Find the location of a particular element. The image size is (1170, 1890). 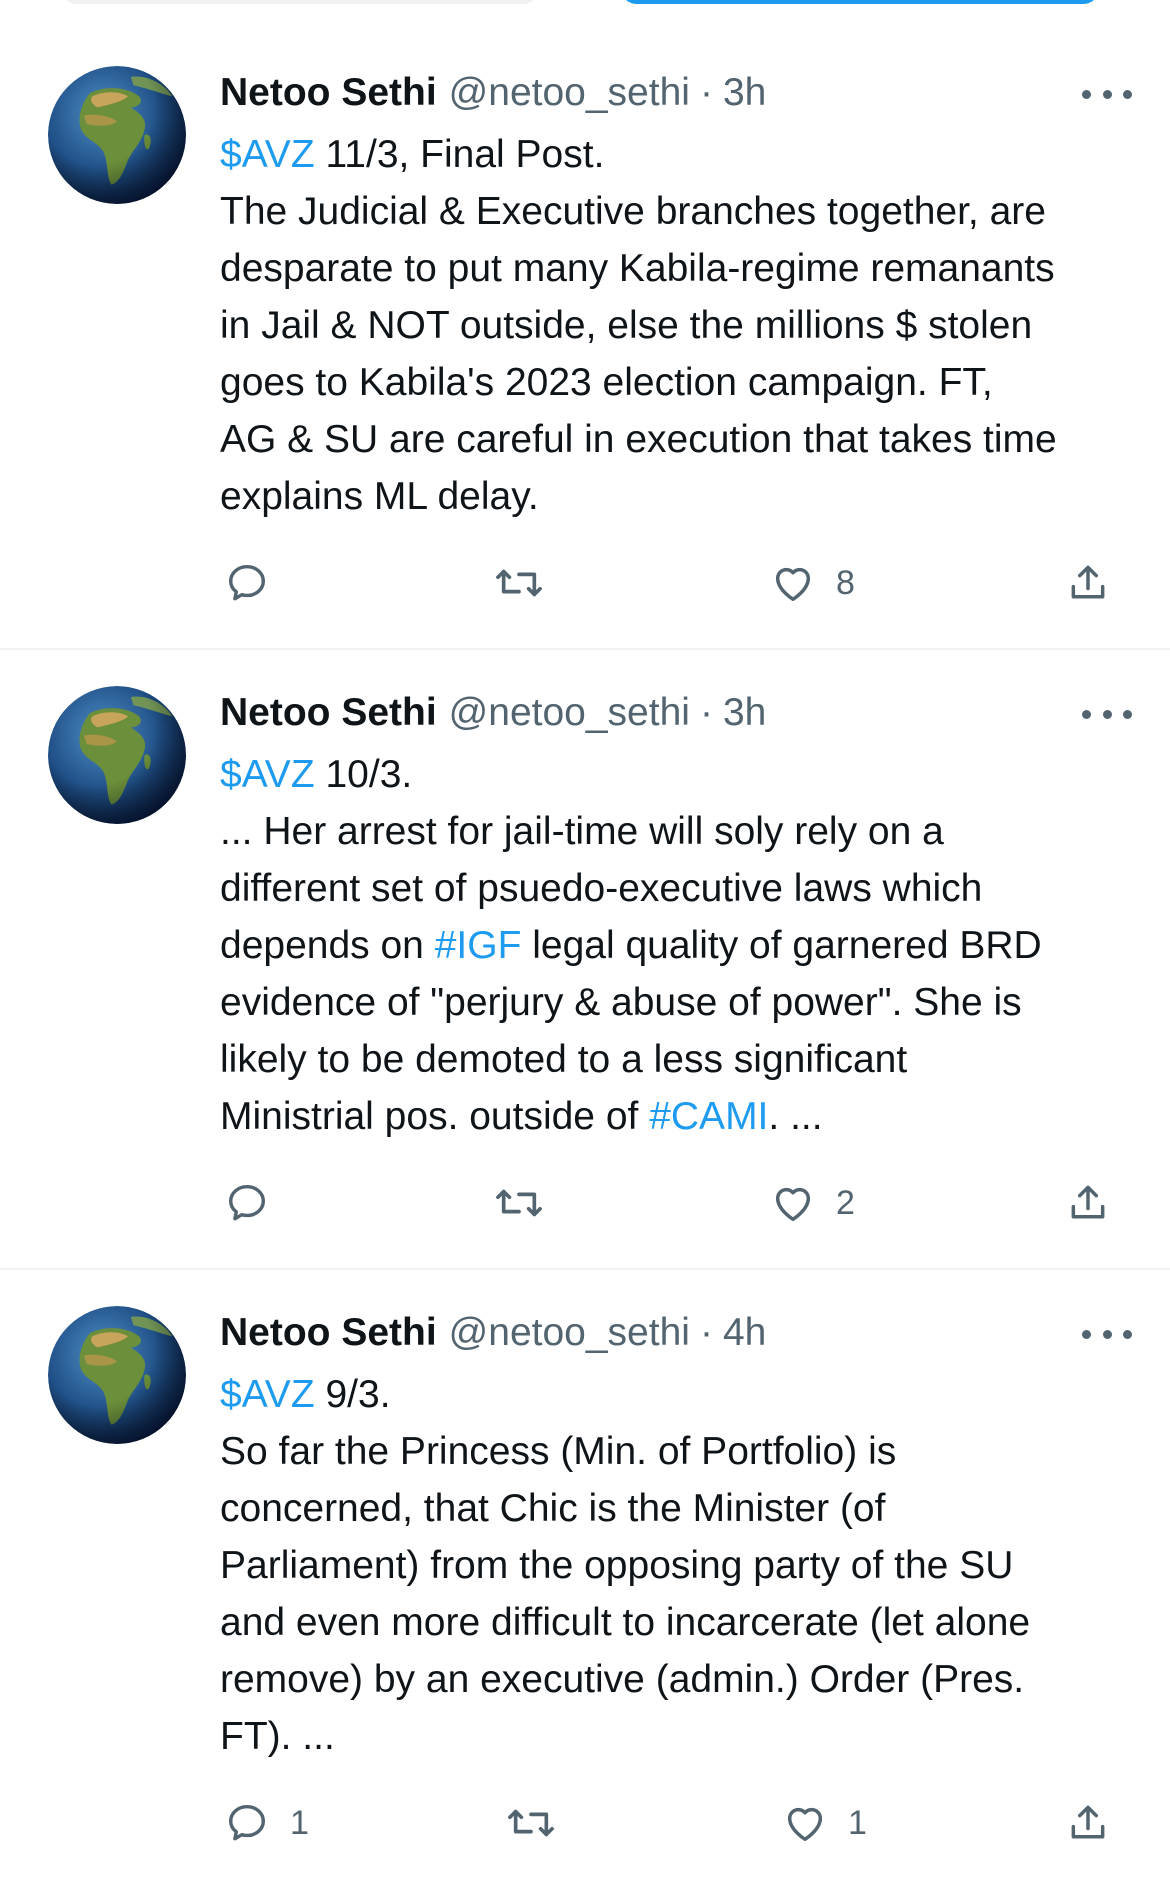

tweet-text-line: $AVZ 10/3. is located at coordinates (680, 774).